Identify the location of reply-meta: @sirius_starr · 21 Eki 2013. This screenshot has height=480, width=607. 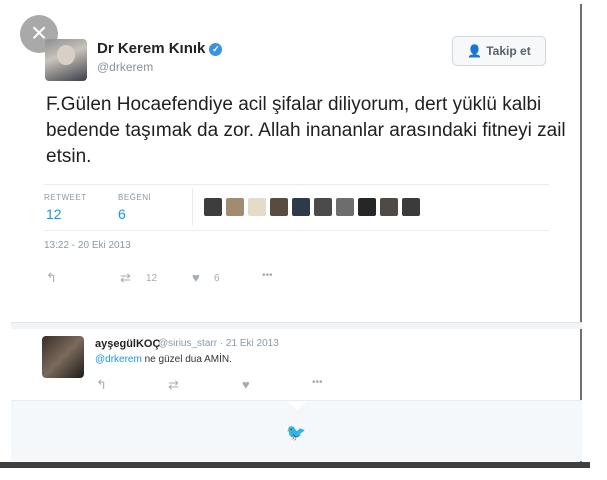
(218, 343).